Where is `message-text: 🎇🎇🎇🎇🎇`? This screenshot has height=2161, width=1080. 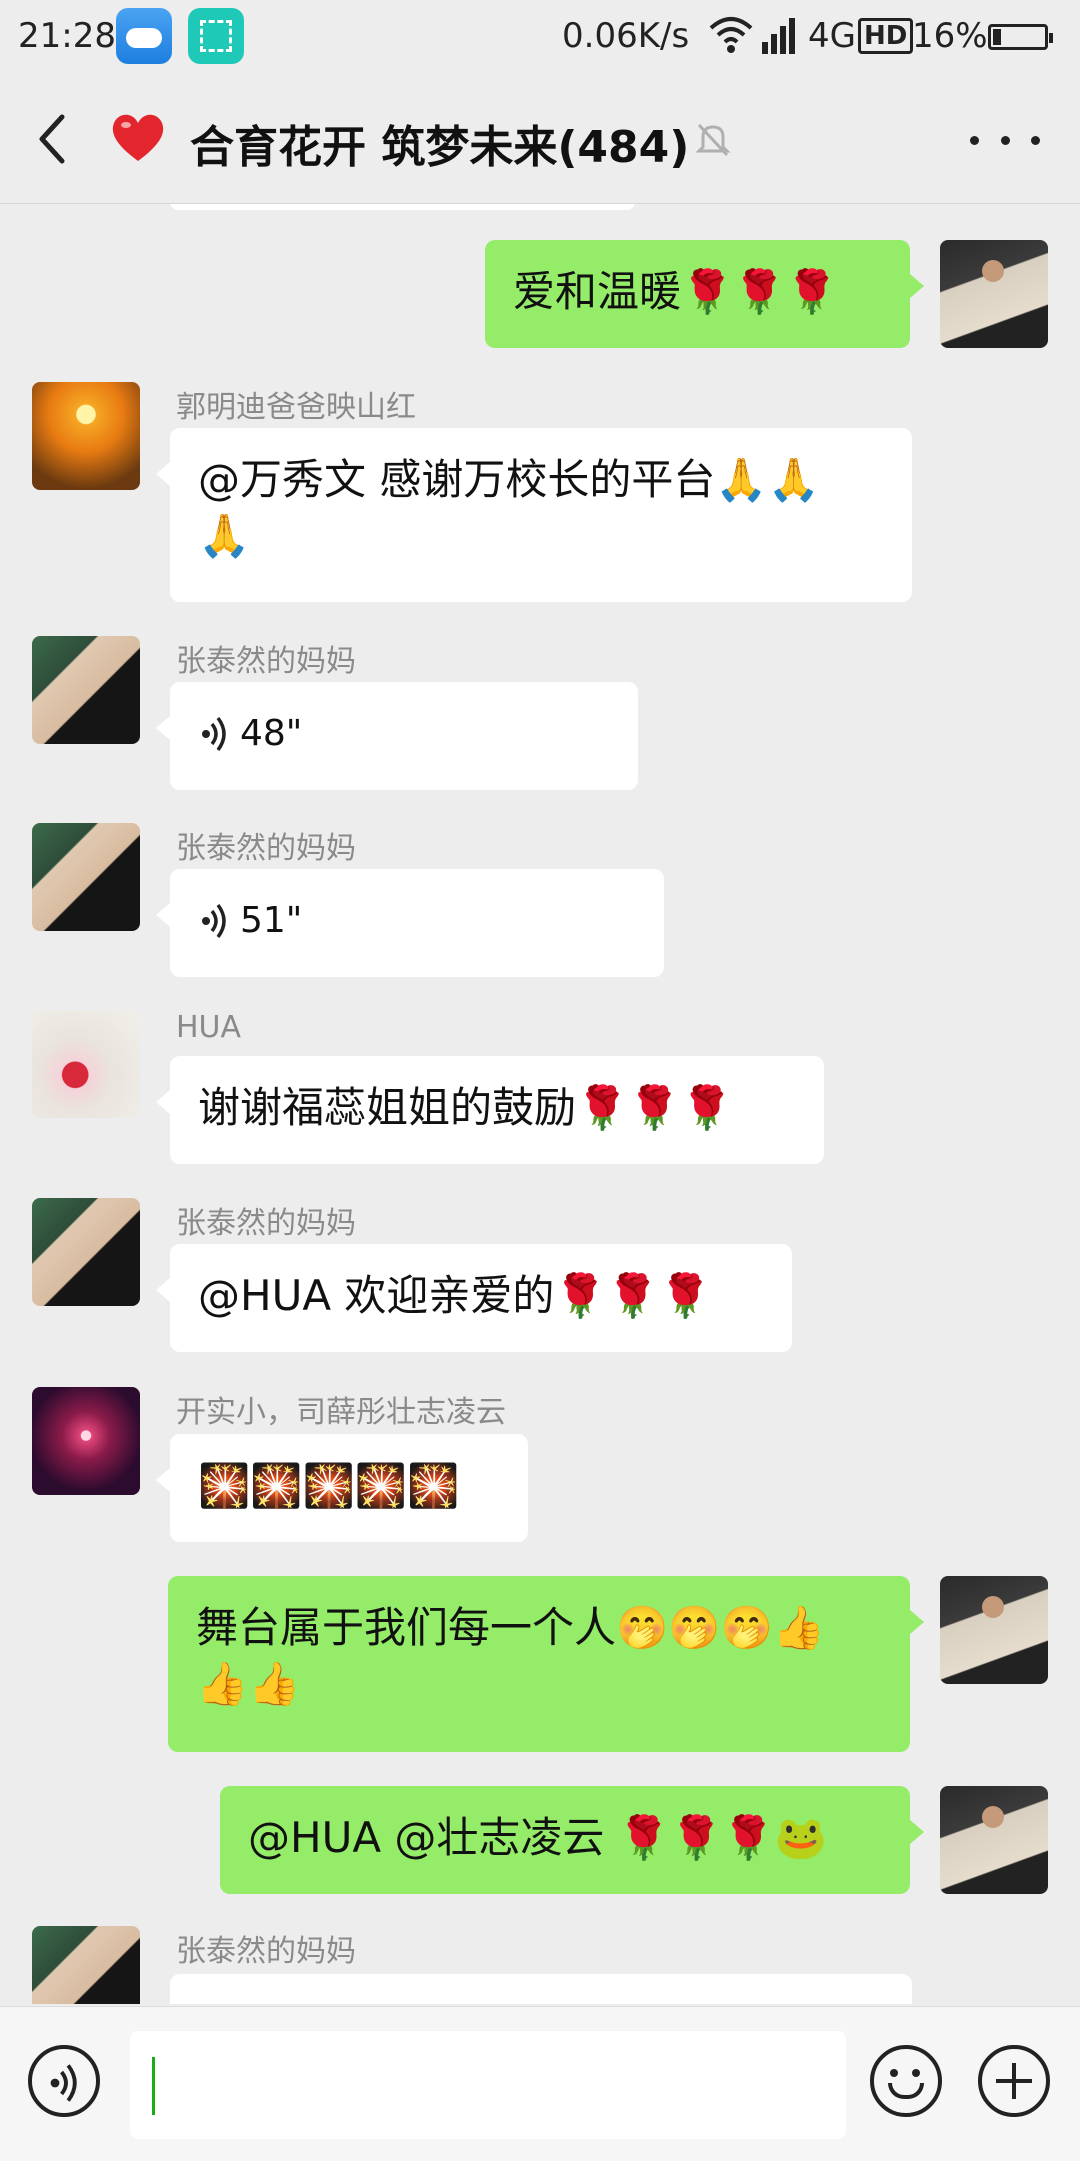 message-text: 🎇🎇🎇🎇🎇 is located at coordinates (329, 1485).